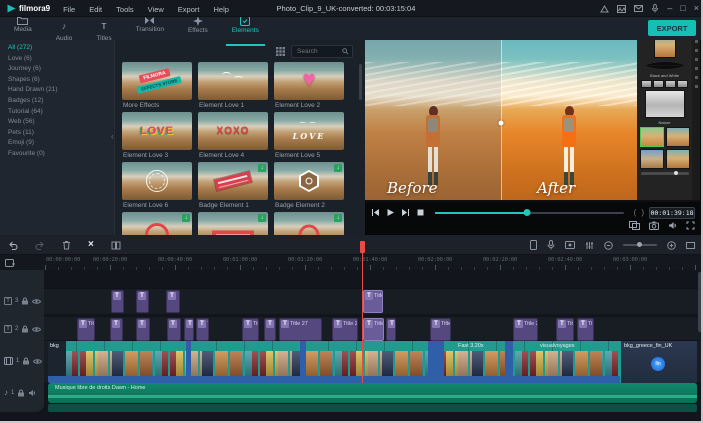  What do you see at coordinates (551, 245) in the screenshot?
I see `record-voiceover-icon` at bounding box center [551, 245].